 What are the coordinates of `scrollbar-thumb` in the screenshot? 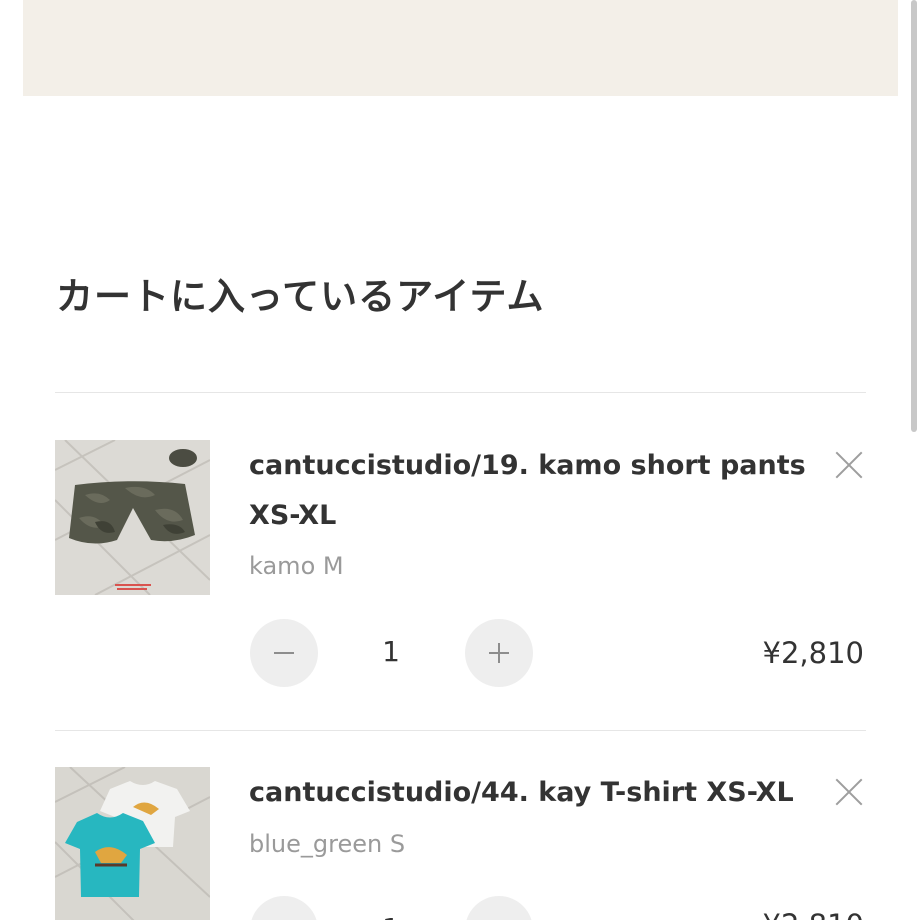 It's located at (914, 216).